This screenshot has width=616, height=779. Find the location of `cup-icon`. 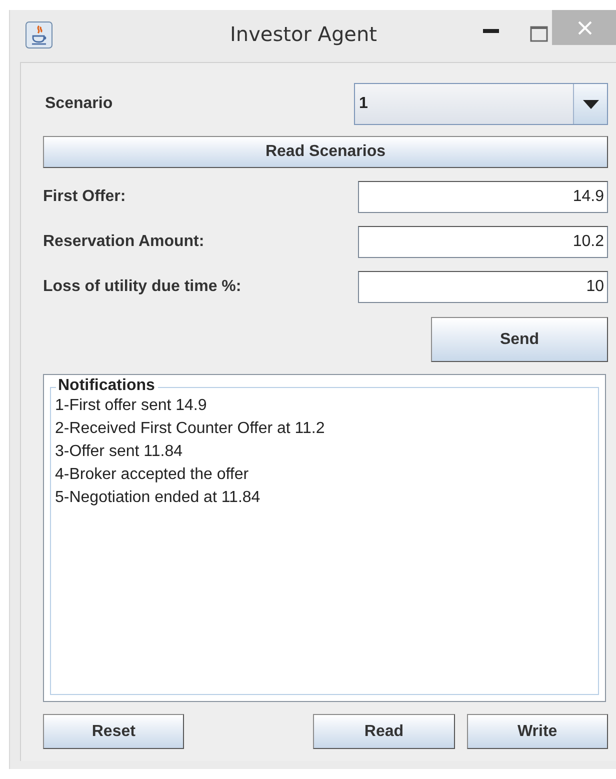

cup-icon is located at coordinates (39, 35).